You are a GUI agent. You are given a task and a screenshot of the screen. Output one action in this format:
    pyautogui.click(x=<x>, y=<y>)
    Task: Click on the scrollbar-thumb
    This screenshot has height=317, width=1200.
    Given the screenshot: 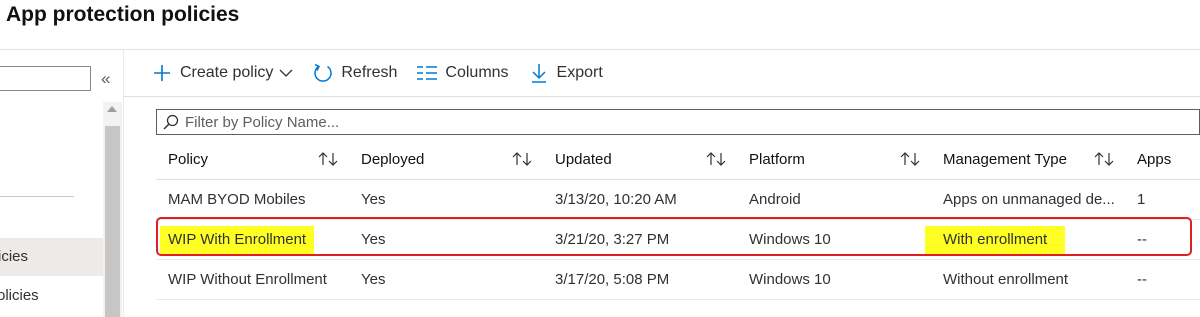 What is the action you would take?
    pyautogui.click(x=112, y=221)
    